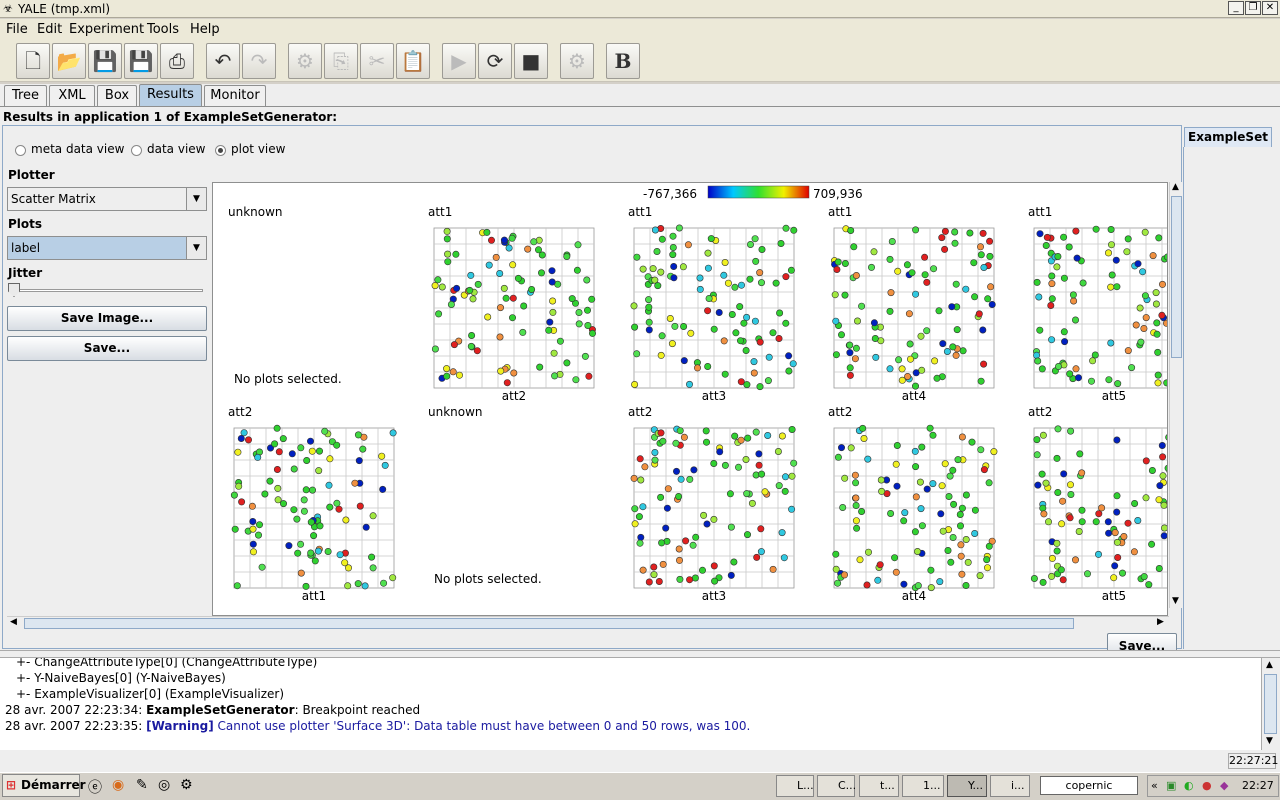 This screenshot has width=1280, height=800. What do you see at coordinates (13, 622) in the screenshot?
I see `scroll-left-icon: ◀` at bounding box center [13, 622].